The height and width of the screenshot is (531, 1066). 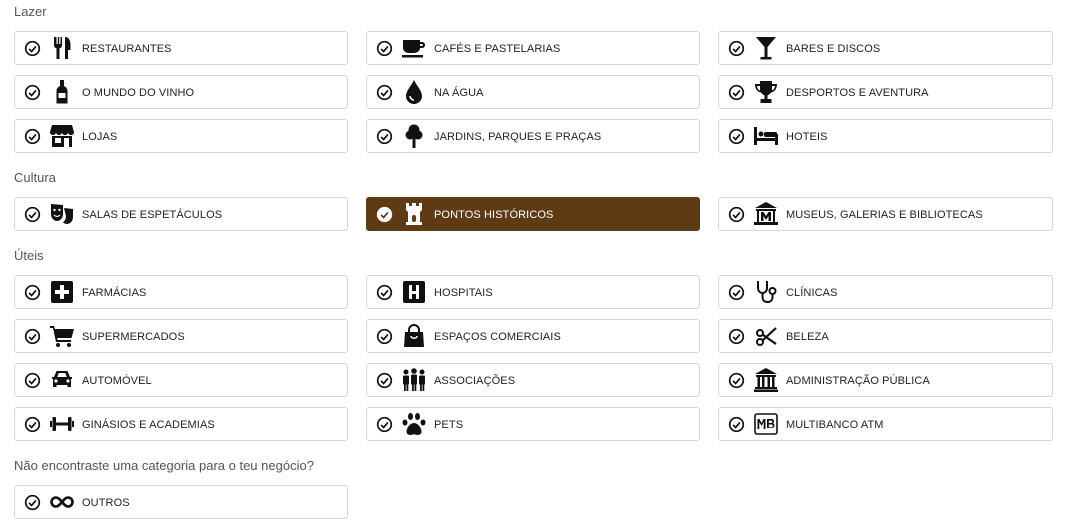 What do you see at coordinates (181, 380) in the screenshot?
I see `category-automovel: AUTOMÓVEL` at bounding box center [181, 380].